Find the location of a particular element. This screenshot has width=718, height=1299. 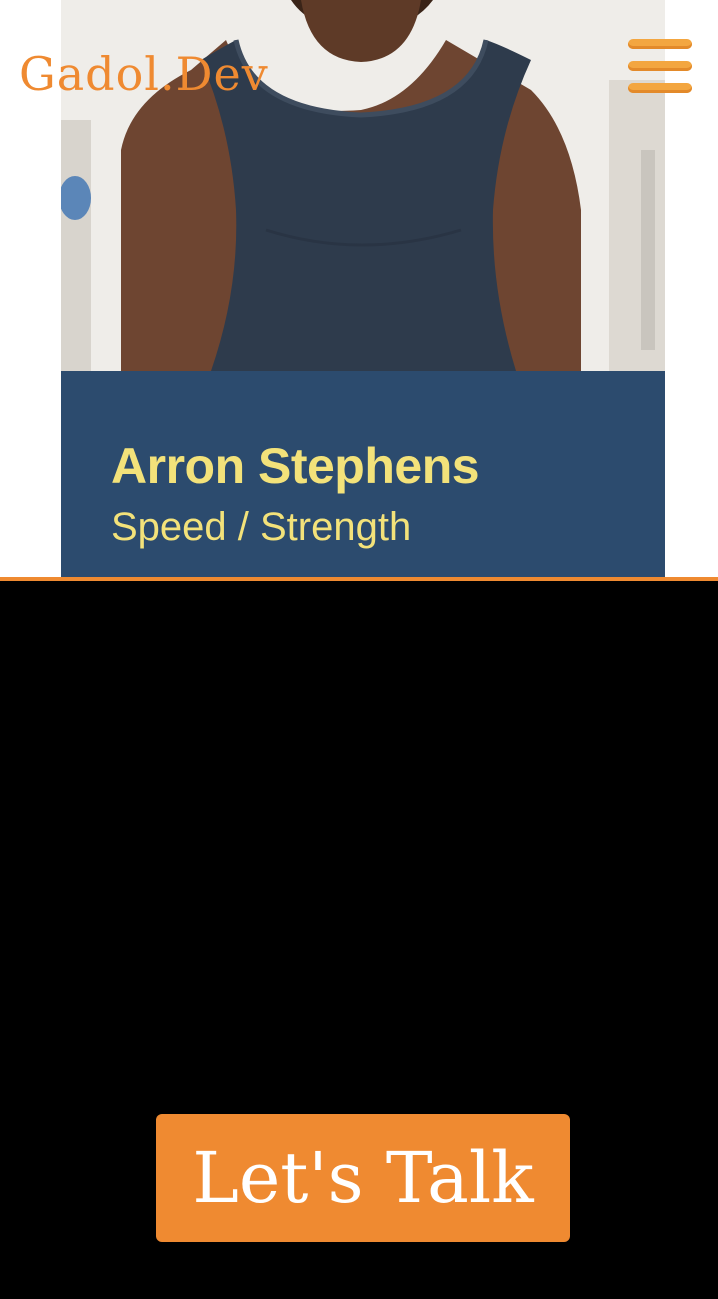

hamburger-menu-icon is located at coordinates (660, 68).